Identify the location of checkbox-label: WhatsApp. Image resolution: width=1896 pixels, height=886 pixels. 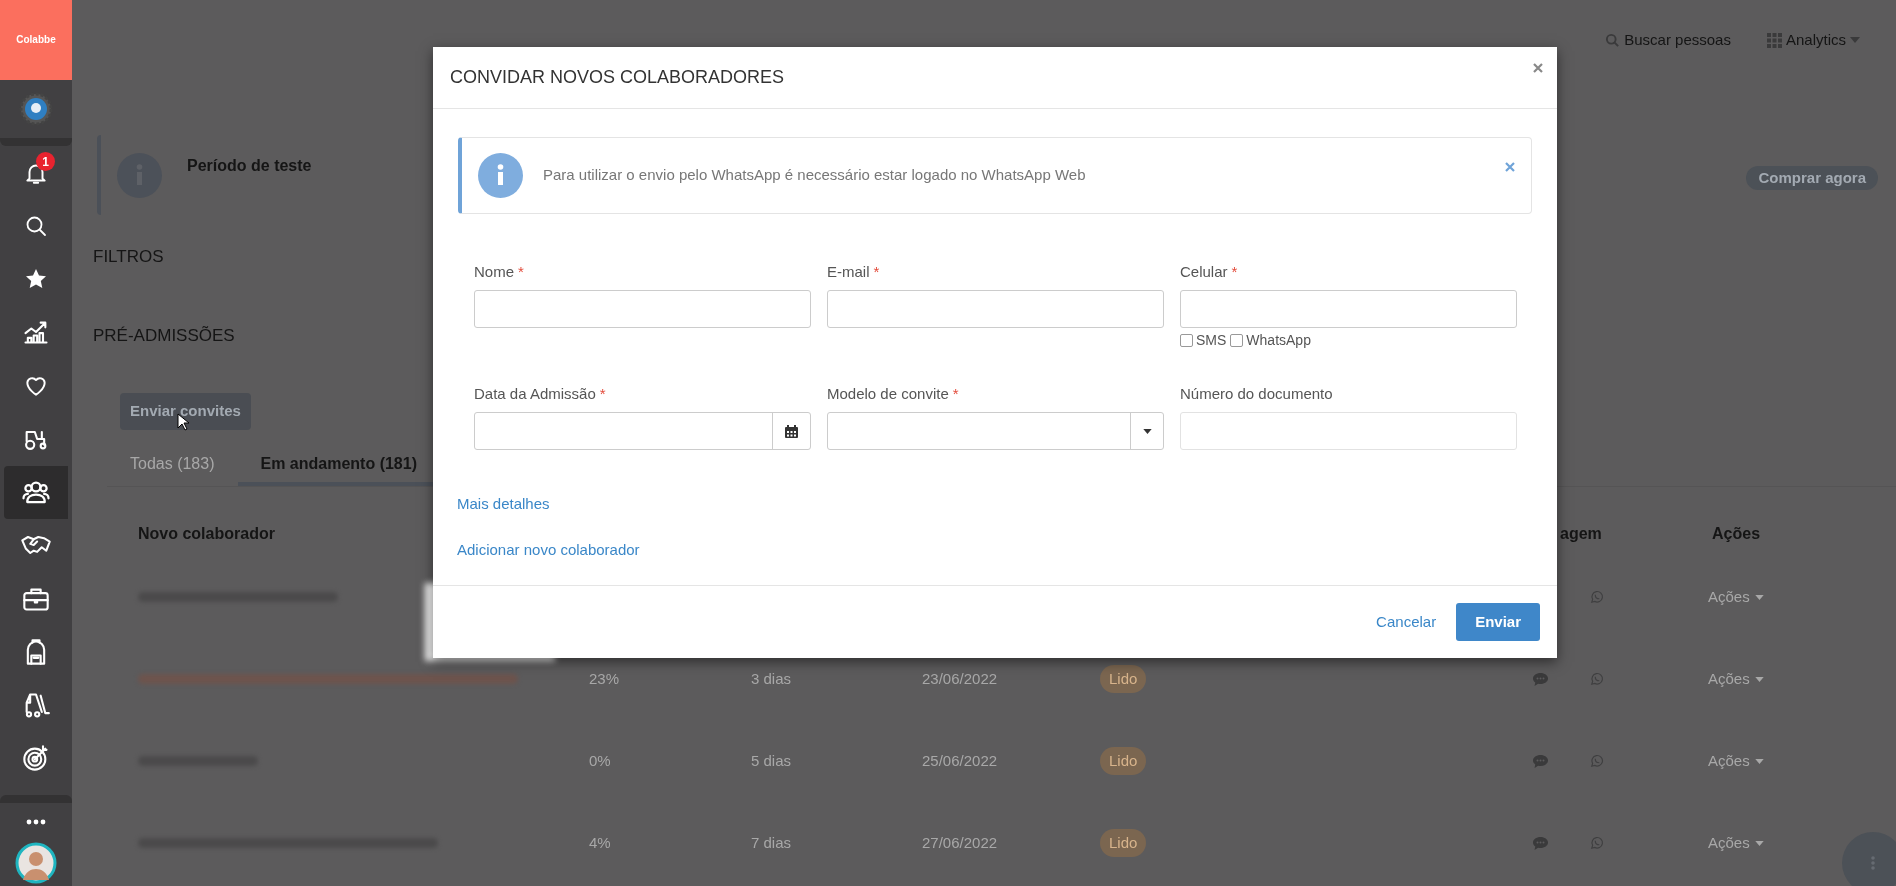
(1278, 340).